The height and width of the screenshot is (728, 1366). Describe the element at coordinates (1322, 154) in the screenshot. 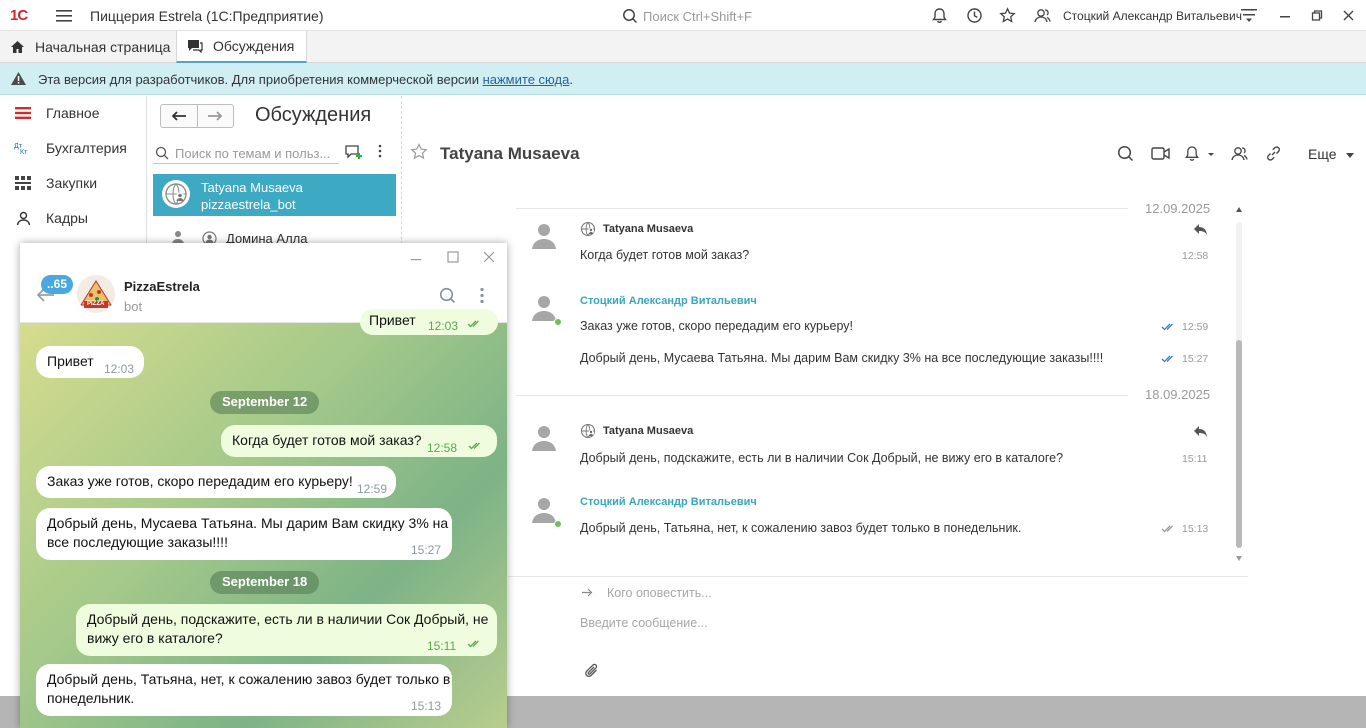

I see `more-label: Еще` at that location.